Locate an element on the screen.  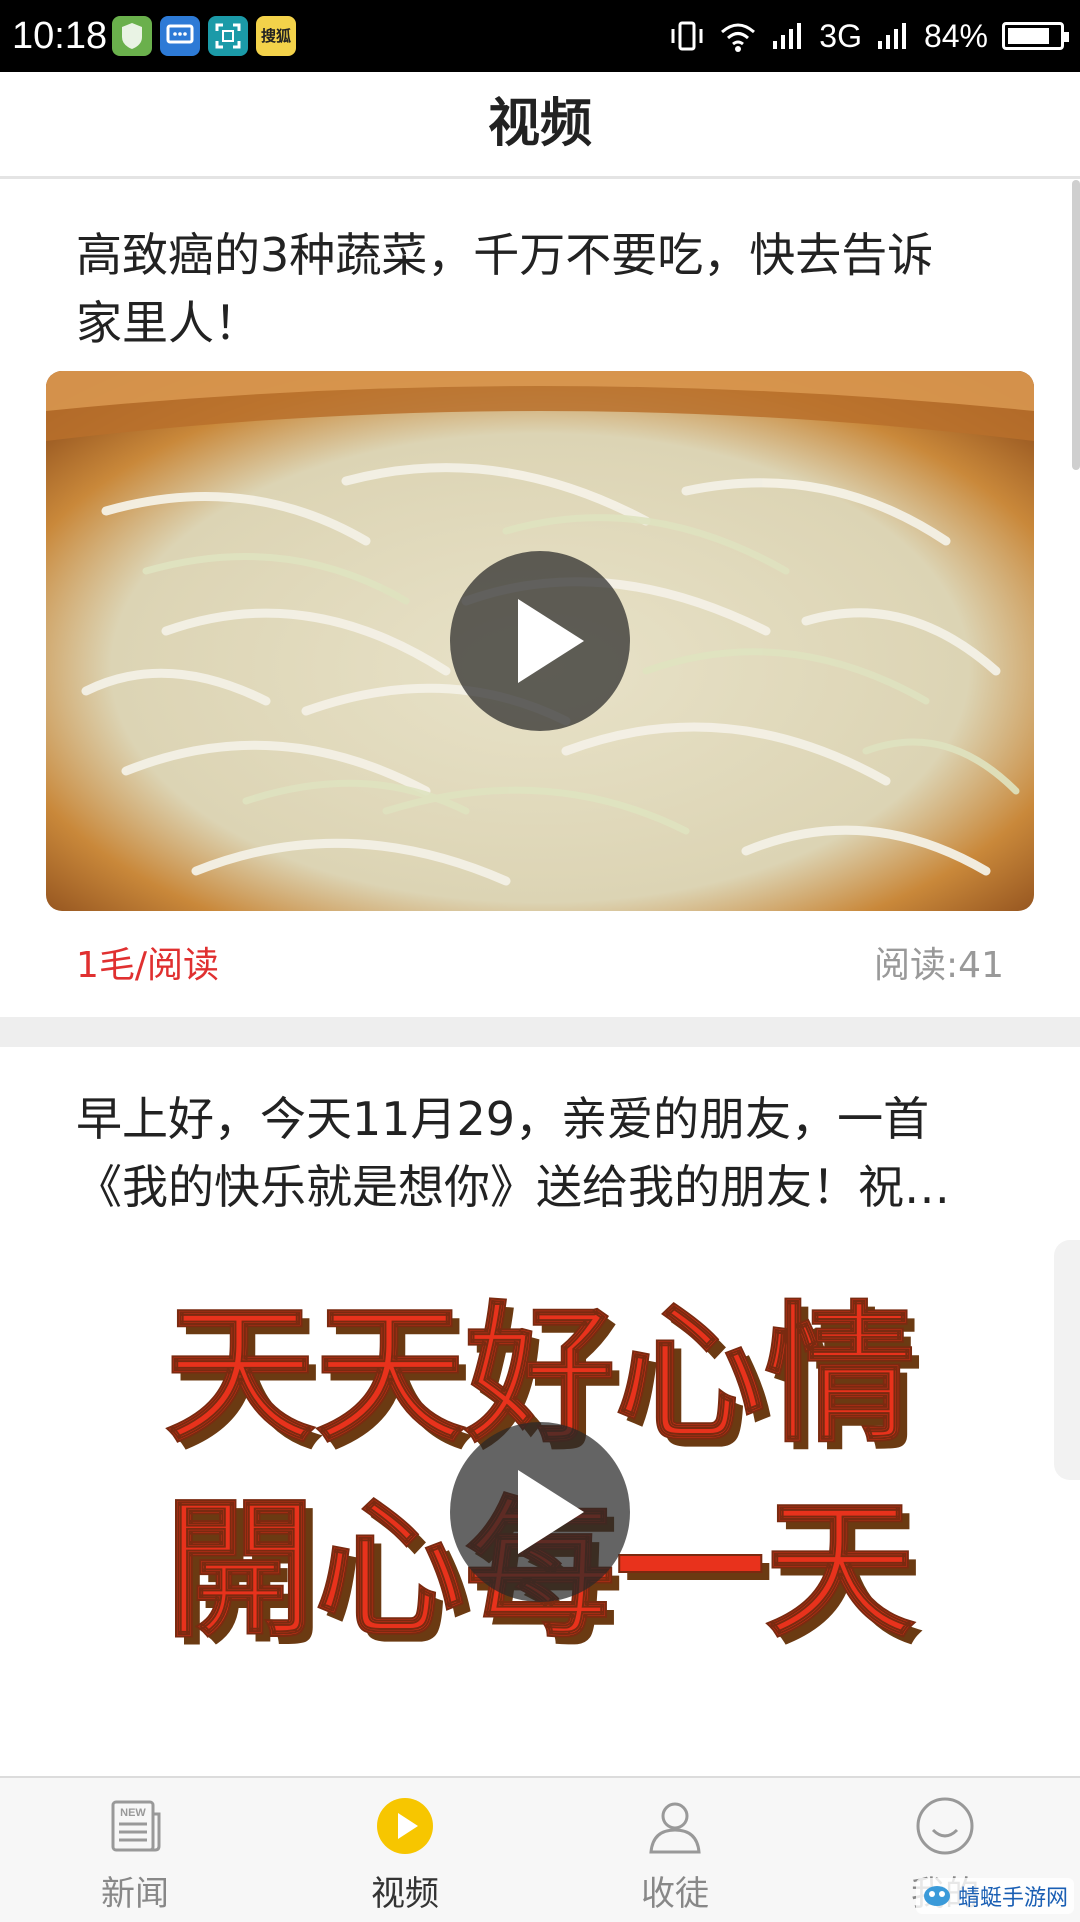
floating-edge-handle is located at coordinates (1067, 1360).